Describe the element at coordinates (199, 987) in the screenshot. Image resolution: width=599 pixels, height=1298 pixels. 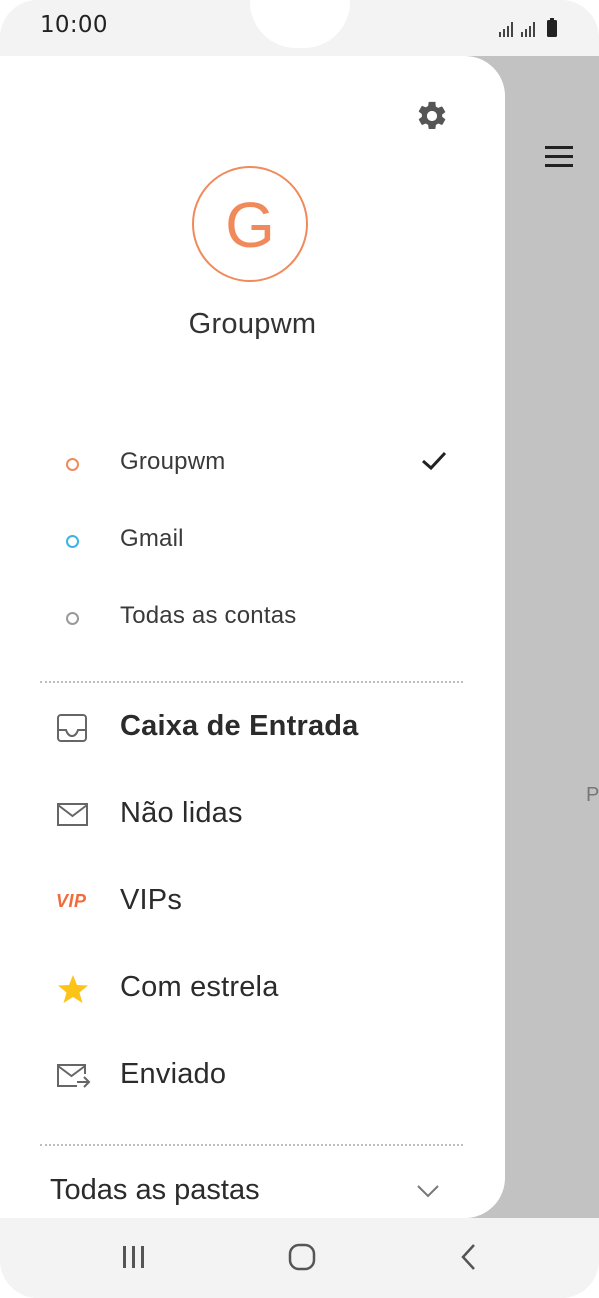
I see `folder-label: Com estrela` at that location.